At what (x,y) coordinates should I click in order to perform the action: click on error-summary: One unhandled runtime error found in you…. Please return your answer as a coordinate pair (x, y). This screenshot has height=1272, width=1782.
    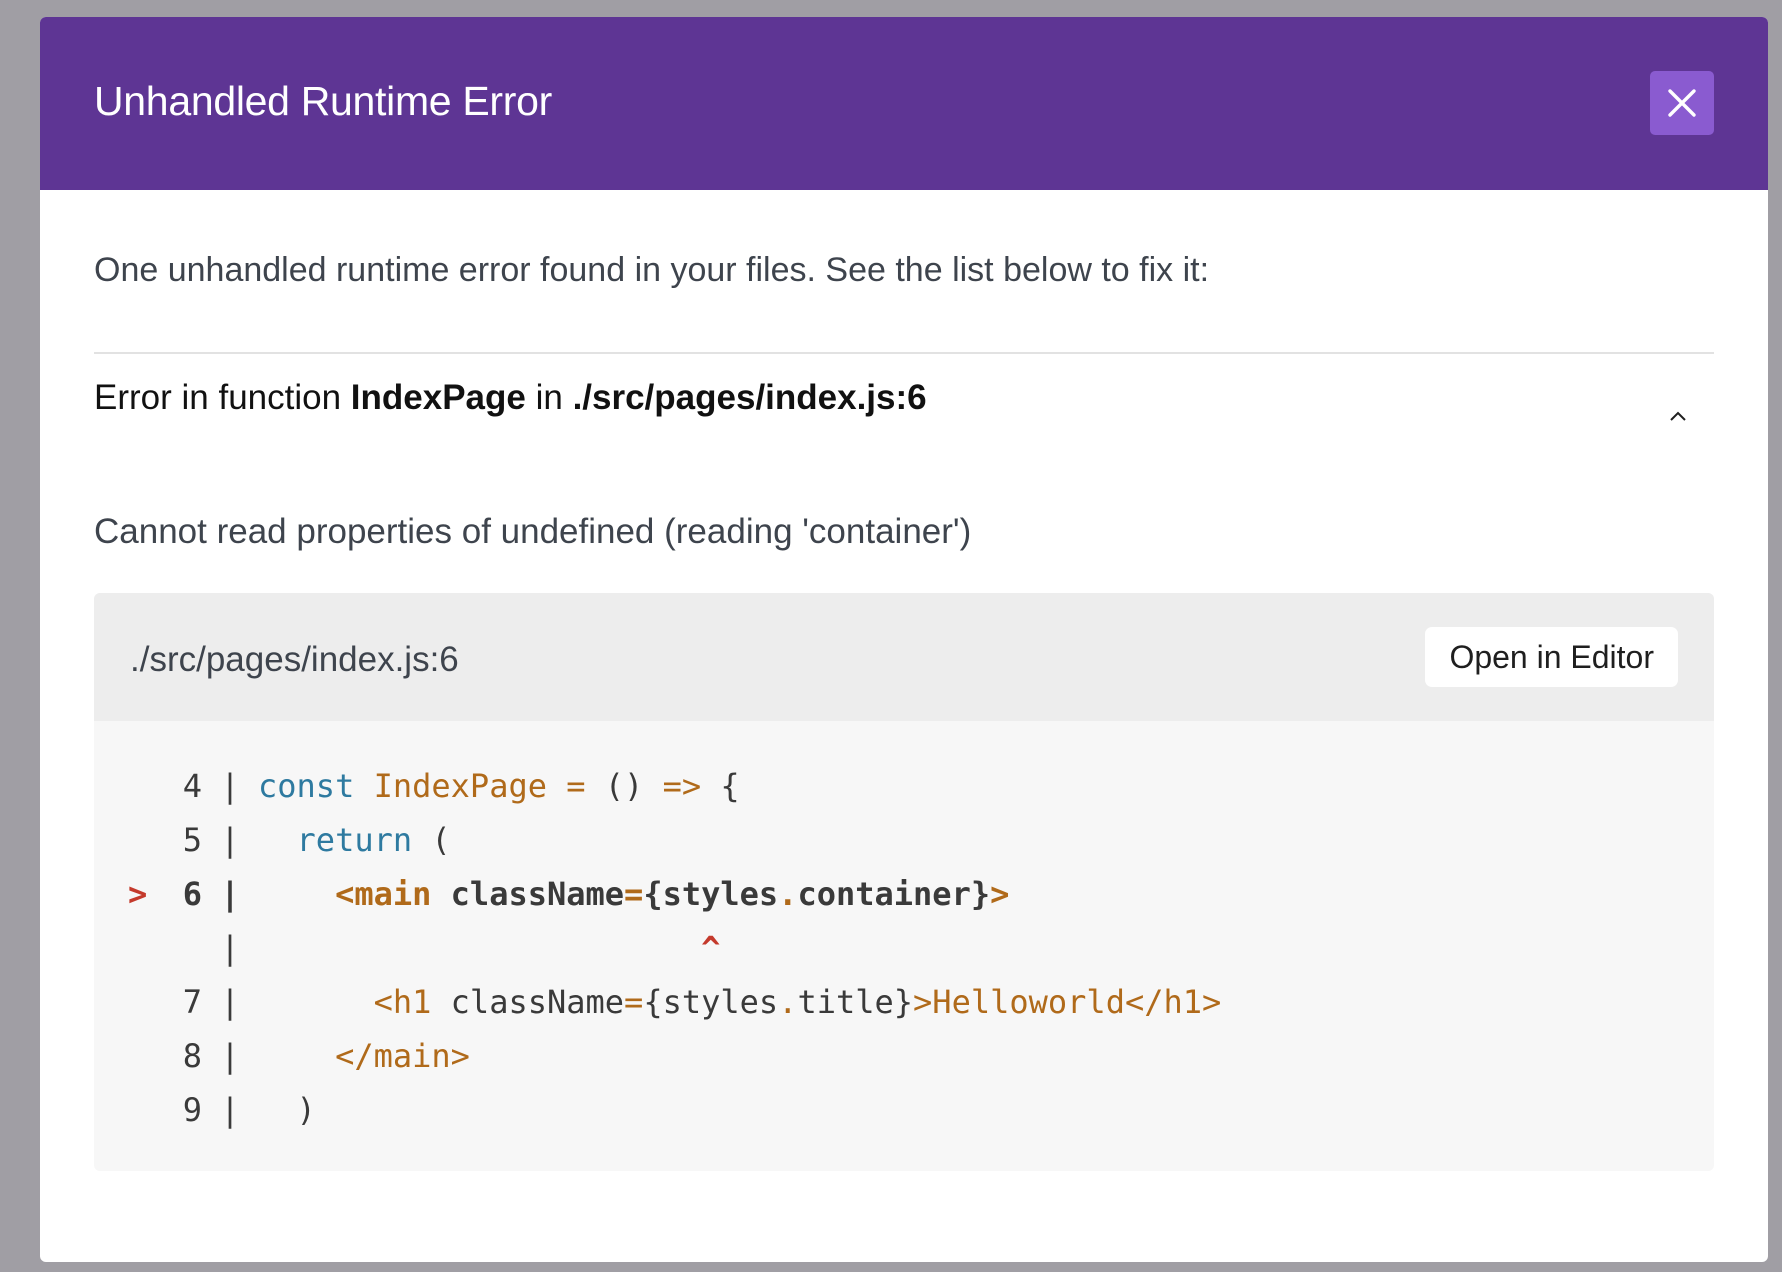
    Looking at the image, I should click on (652, 270).